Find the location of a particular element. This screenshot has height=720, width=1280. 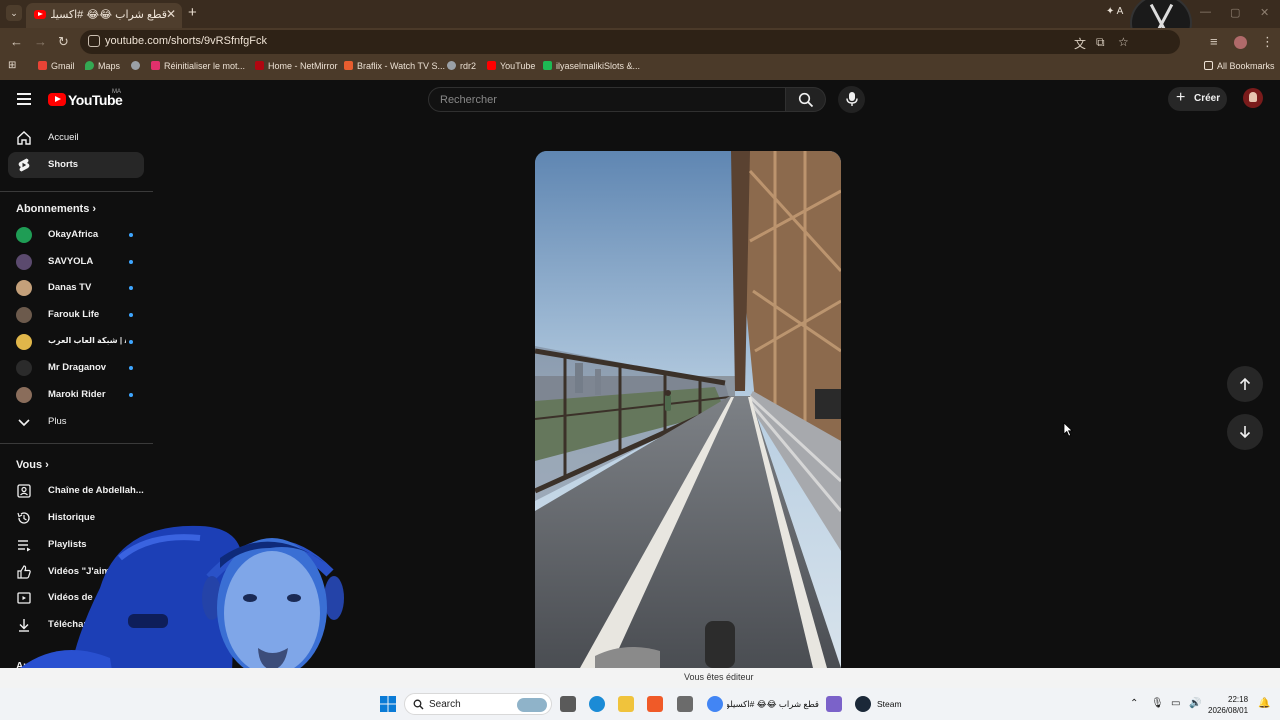

taskbar-window-label: قطع شراب 😂😂 #اكسيلور is located at coordinates (773, 704).